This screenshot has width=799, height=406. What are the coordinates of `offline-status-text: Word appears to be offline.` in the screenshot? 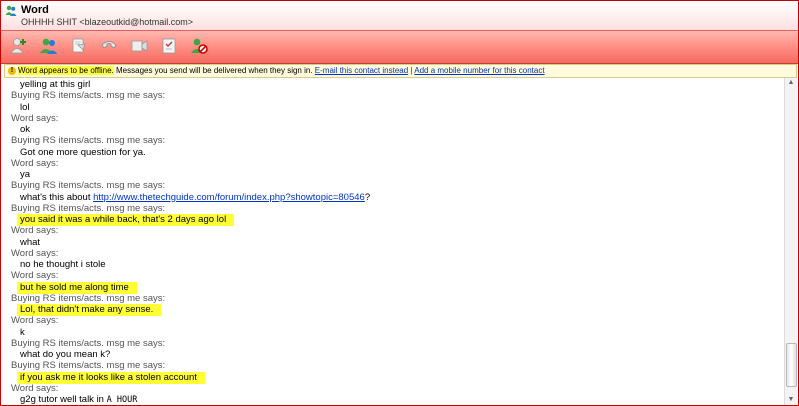 It's located at (66, 70).